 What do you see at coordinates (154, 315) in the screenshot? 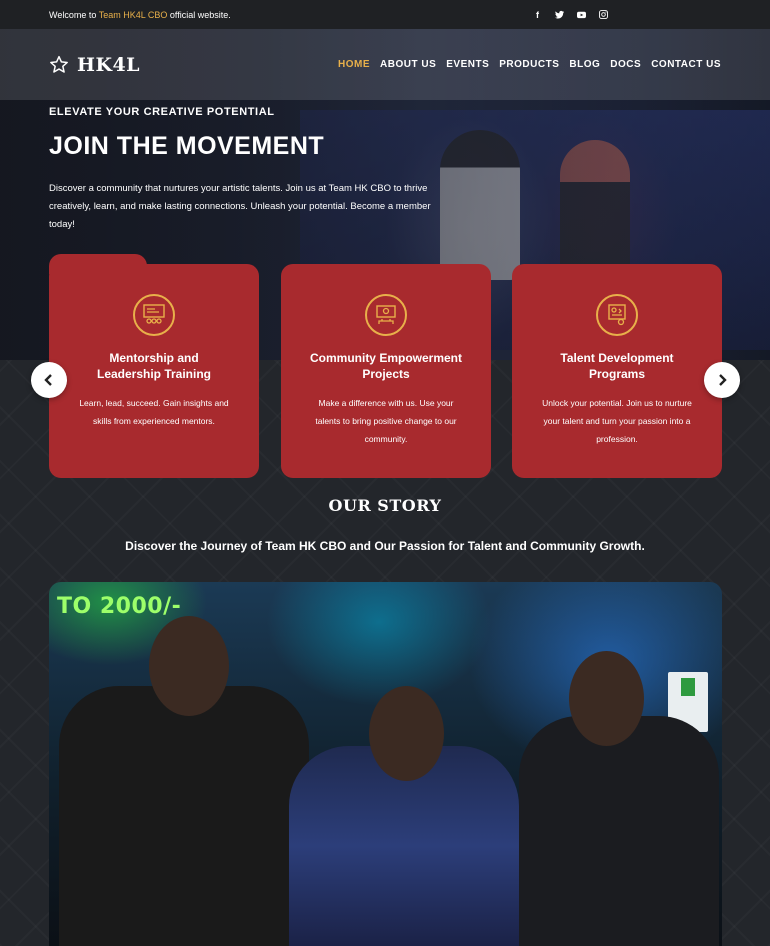
I see `mentorship-icon` at bounding box center [154, 315].